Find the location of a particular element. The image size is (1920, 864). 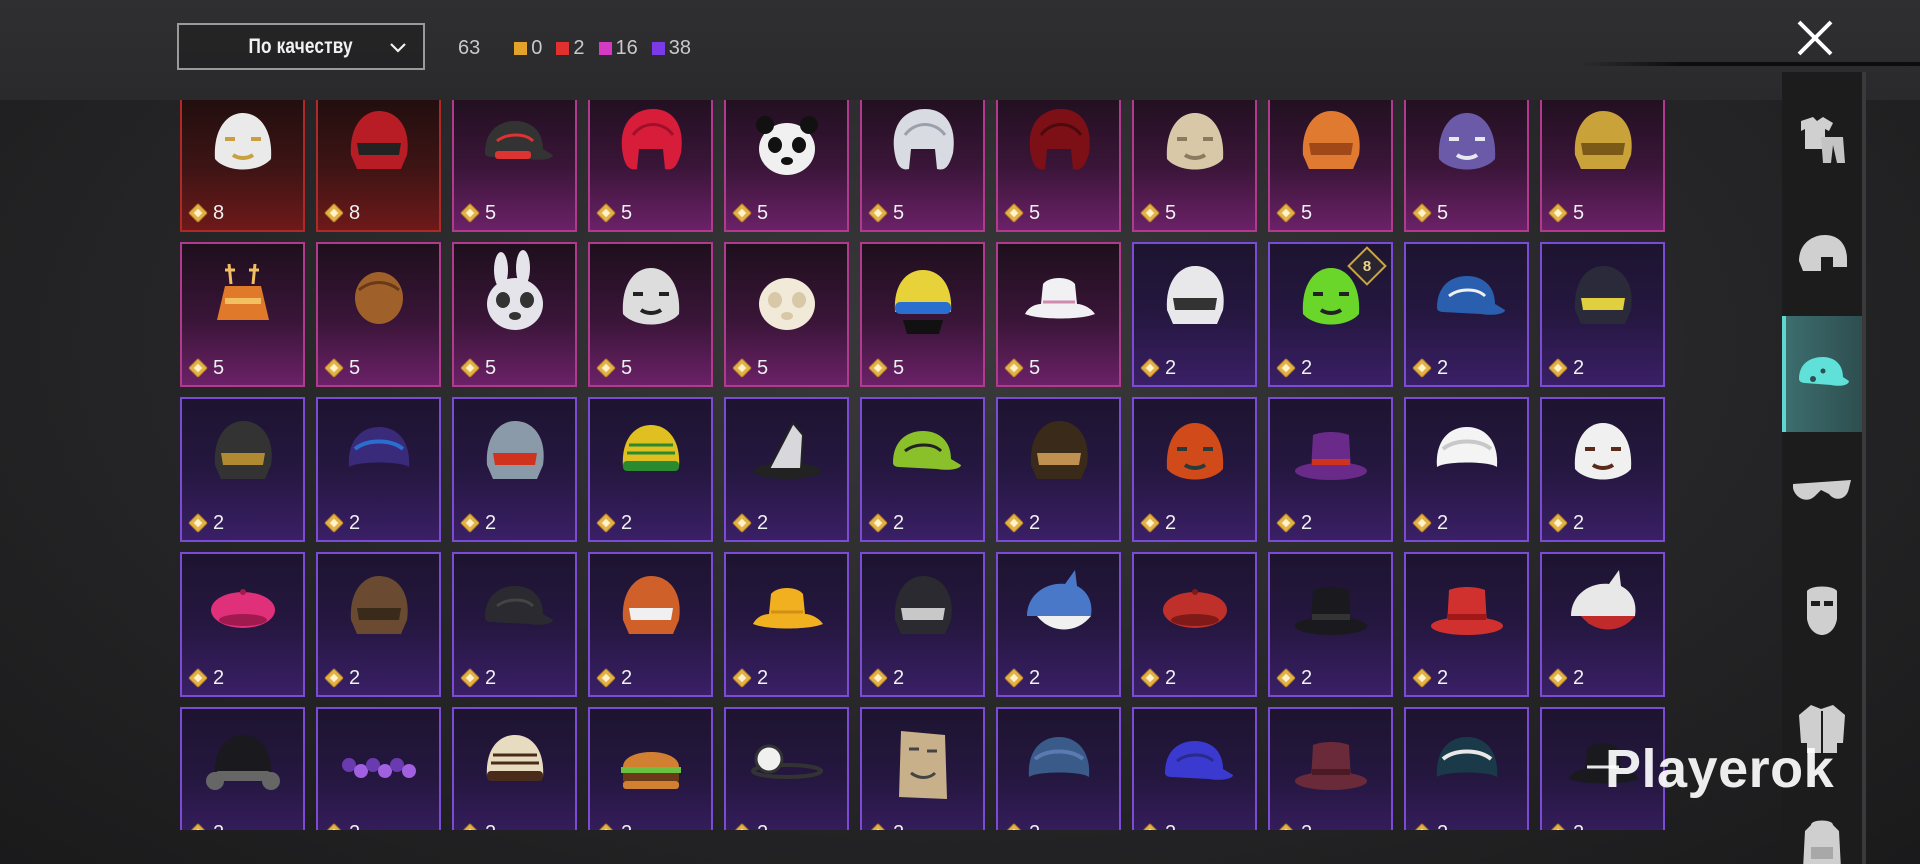

category-helmet is located at coordinates (1822, 256).